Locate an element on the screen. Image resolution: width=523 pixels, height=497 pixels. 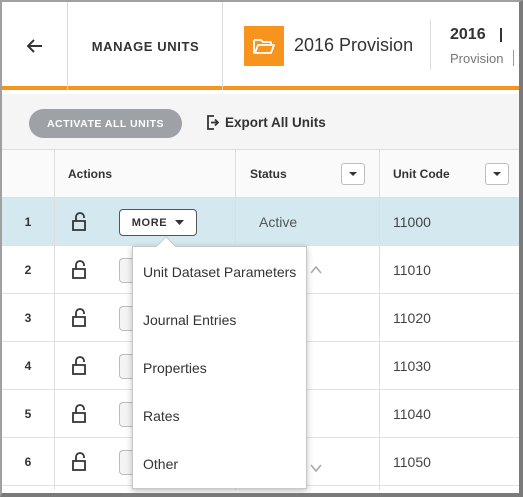
unit-code-cell: 11010 is located at coordinates (412, 270).